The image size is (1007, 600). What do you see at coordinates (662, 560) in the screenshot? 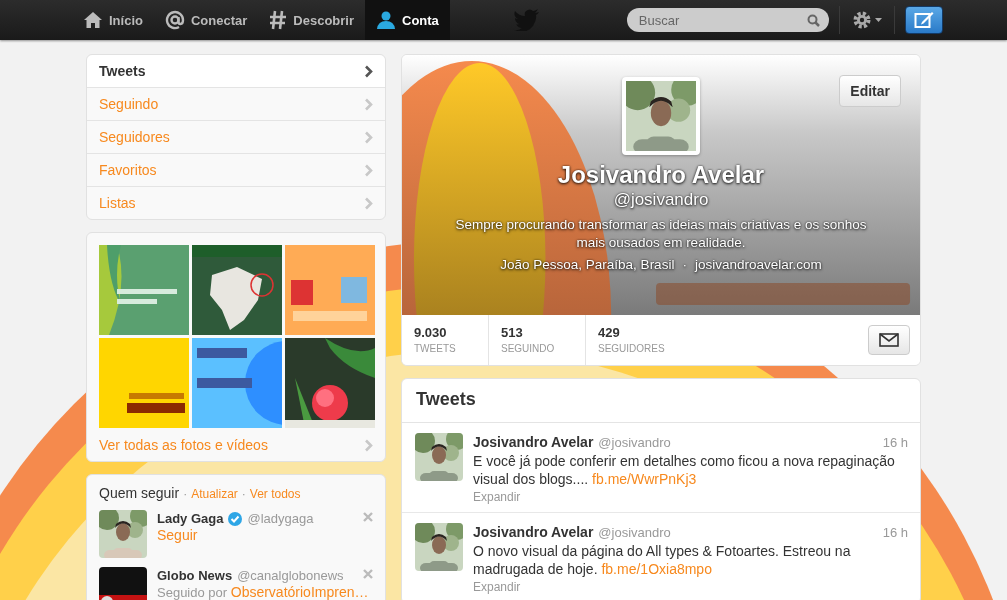
I see `tweet-text: O novo visual da página do All types & Fotoartes. Estreou na madrugada de hoje. fb.me/1Oxia8mpo` at bounding box center [662, 560].